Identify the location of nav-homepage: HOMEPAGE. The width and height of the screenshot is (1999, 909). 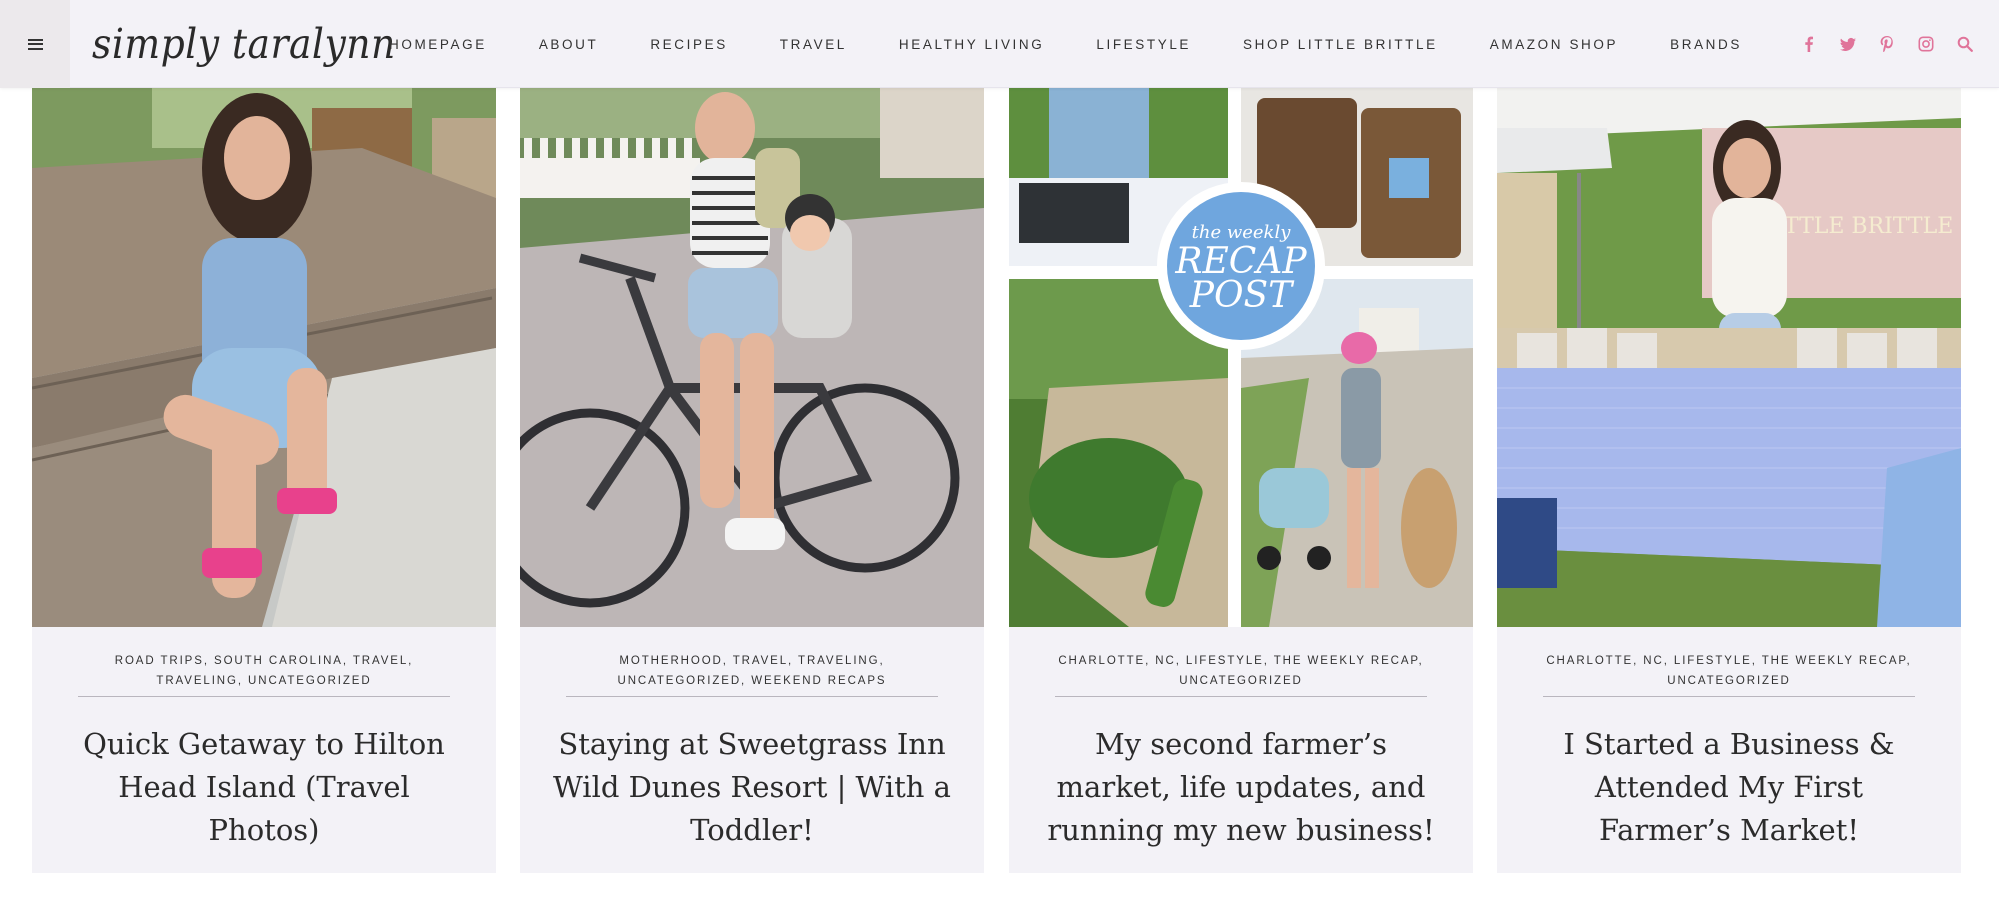
(438, 44).